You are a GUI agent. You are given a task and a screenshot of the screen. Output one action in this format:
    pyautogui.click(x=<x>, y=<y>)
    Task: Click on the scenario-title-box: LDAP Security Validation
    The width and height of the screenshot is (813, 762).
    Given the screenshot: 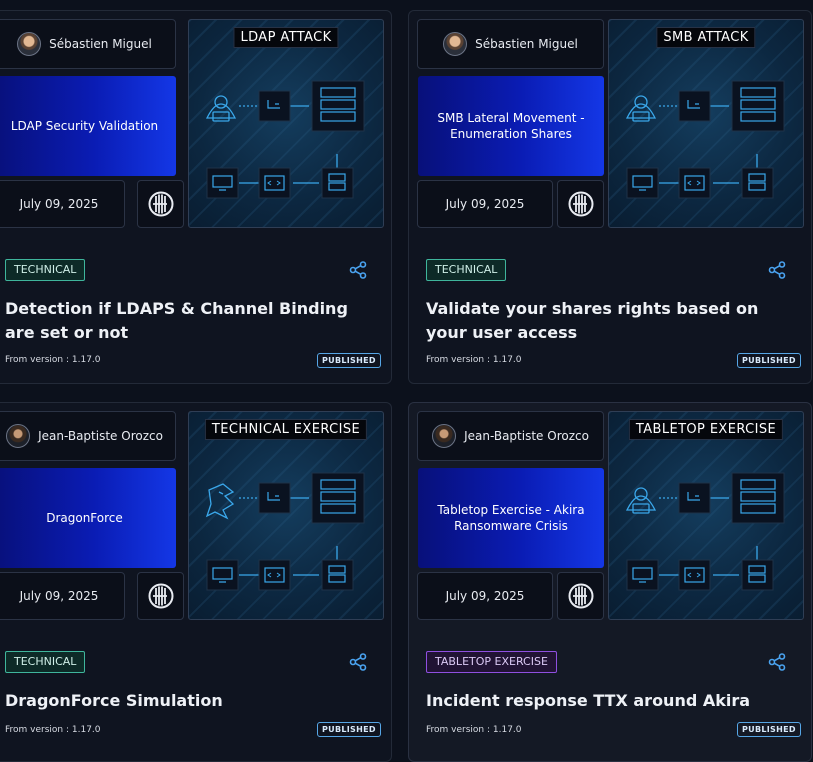 What is the action you would take?
    pyautogui.click(x=88, y=126)
    